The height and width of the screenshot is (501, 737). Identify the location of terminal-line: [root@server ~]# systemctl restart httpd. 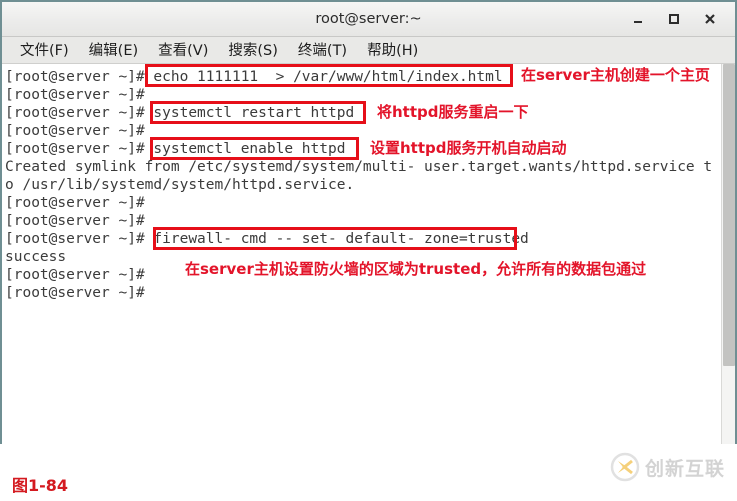
(180, 113).